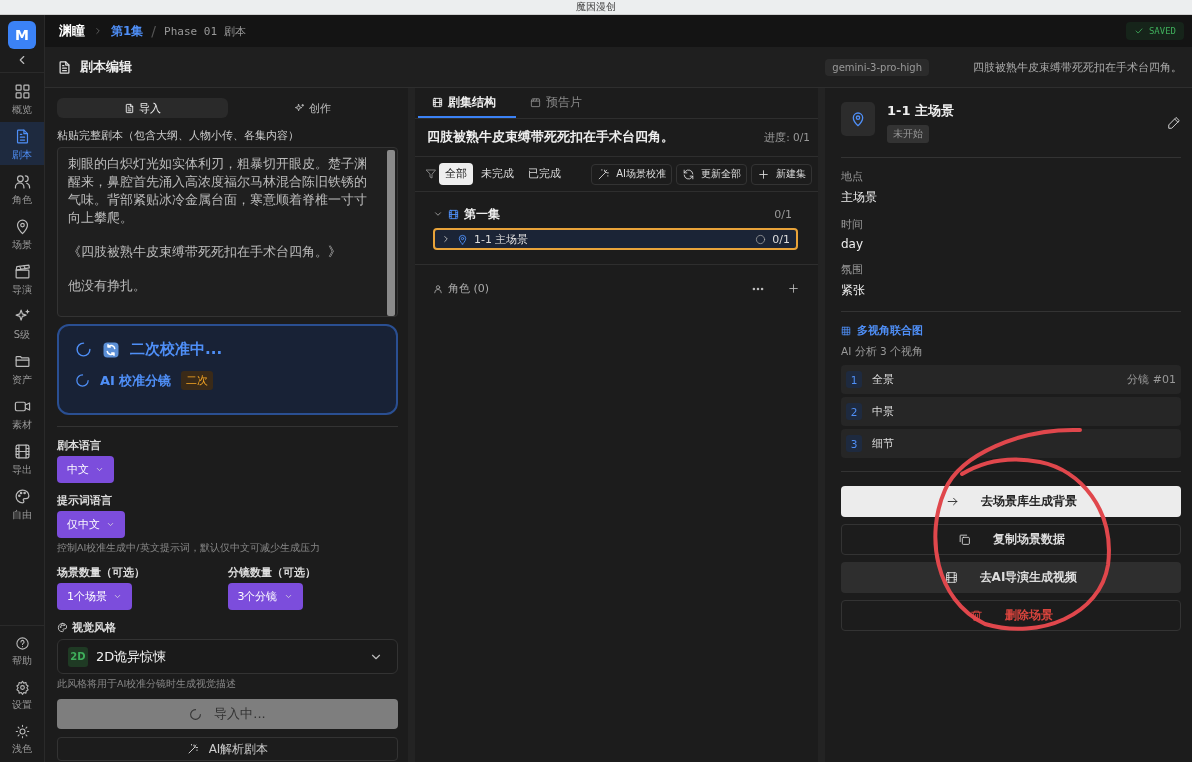  Describe the element at coordinates (101, 572) in the screenshot. I see `field-label: 场景数量（可选）` at that location.